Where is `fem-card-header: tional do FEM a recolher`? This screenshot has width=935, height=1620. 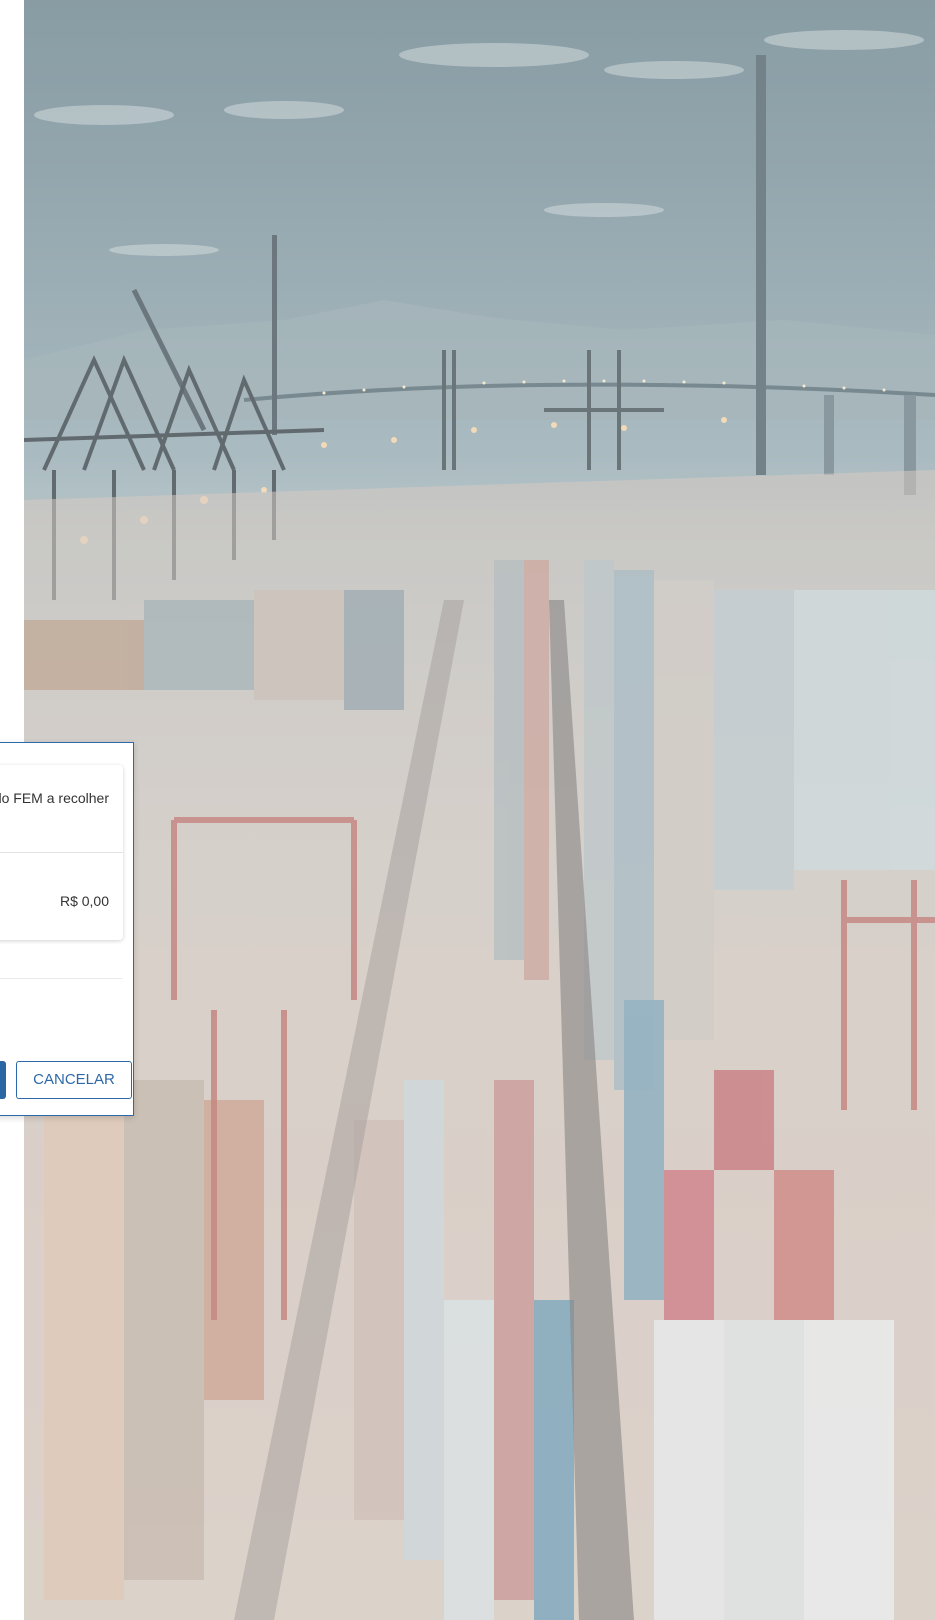 fem-card-header: tional do FEM a recolher is located at coordinates (61, 809).